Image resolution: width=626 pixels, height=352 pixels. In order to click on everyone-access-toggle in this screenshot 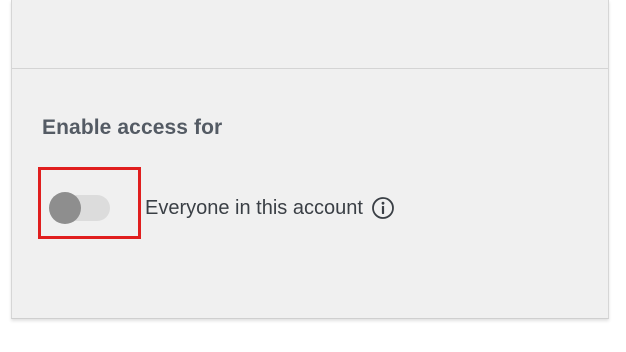, I will do `click(78, 208)`.